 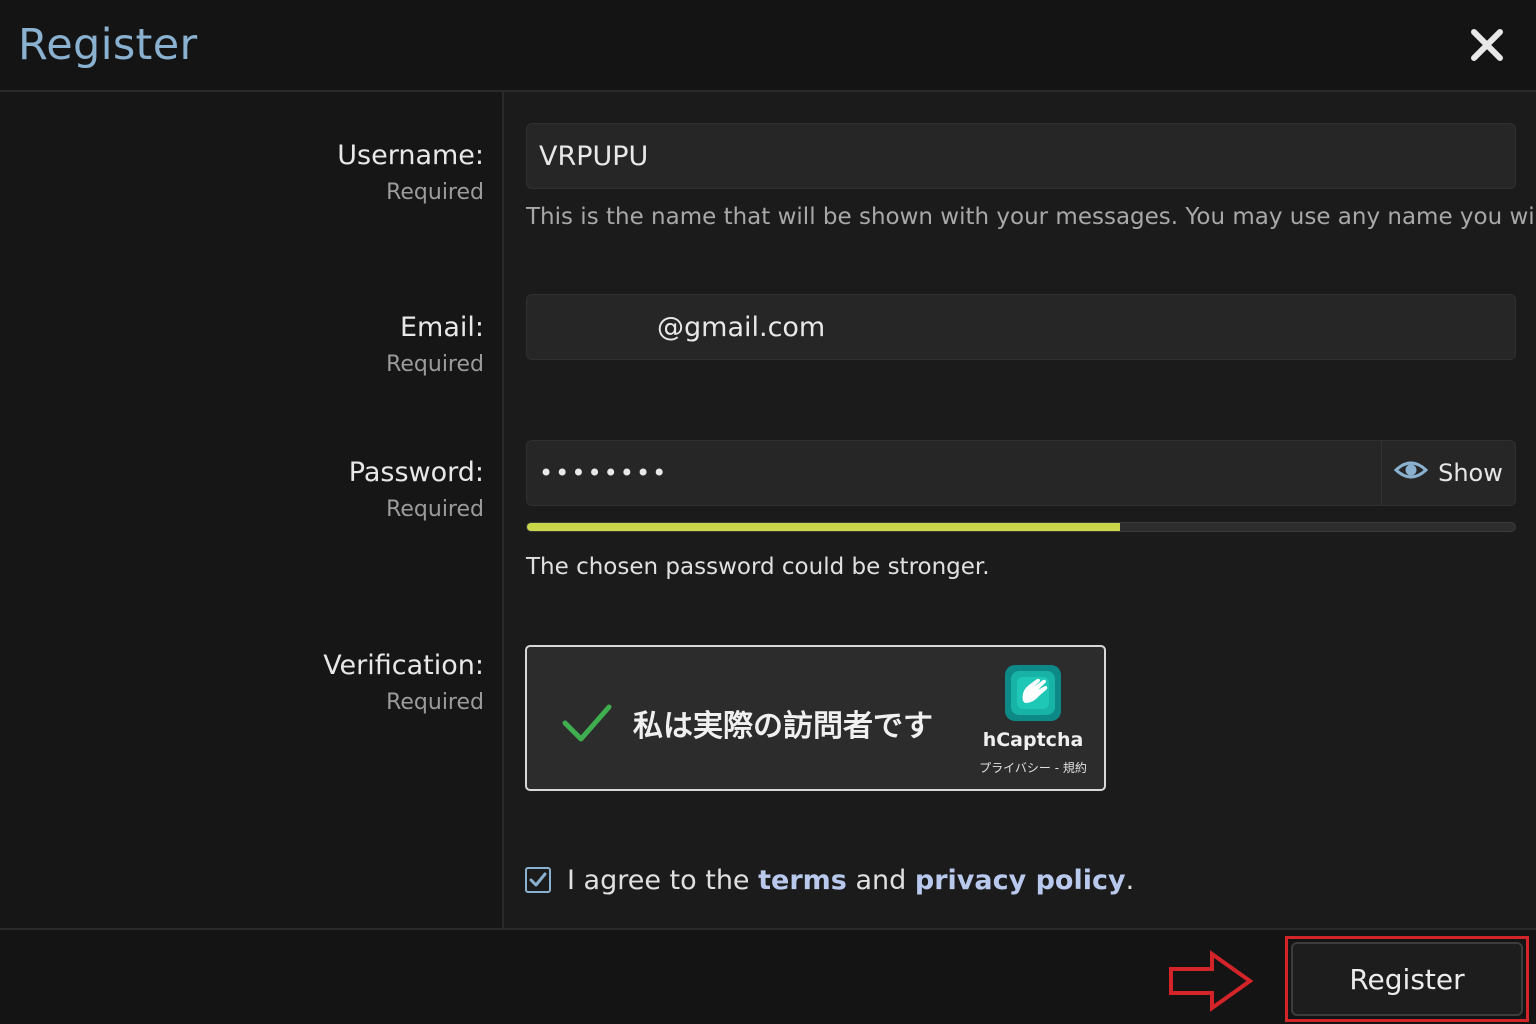 I want to click on dialog-title: Register, so click(x=108, y=45).